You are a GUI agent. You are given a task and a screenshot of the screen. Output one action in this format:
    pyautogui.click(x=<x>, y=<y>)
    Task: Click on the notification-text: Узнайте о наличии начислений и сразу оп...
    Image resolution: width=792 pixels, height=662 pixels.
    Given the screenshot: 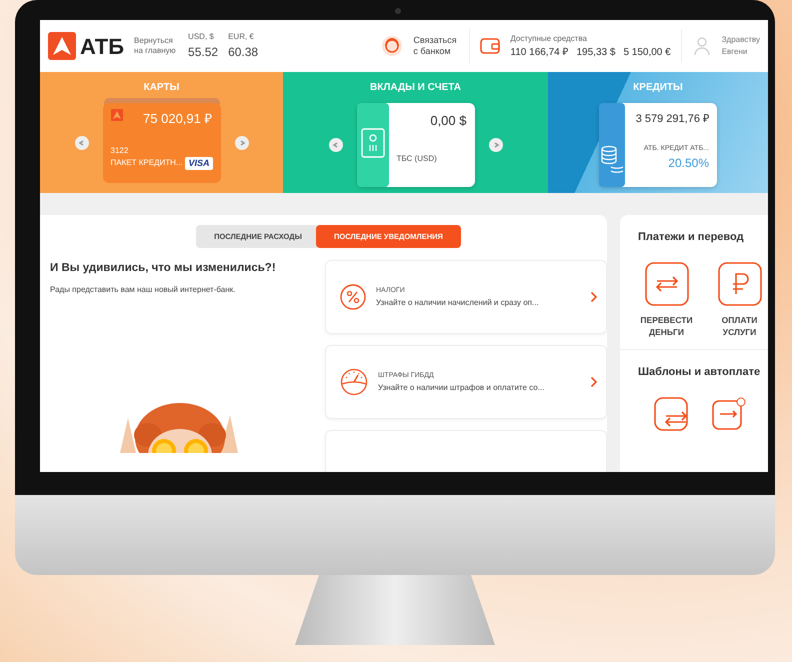 What is the action you would take?
    pyautogui.click(x=458, y=302)
    